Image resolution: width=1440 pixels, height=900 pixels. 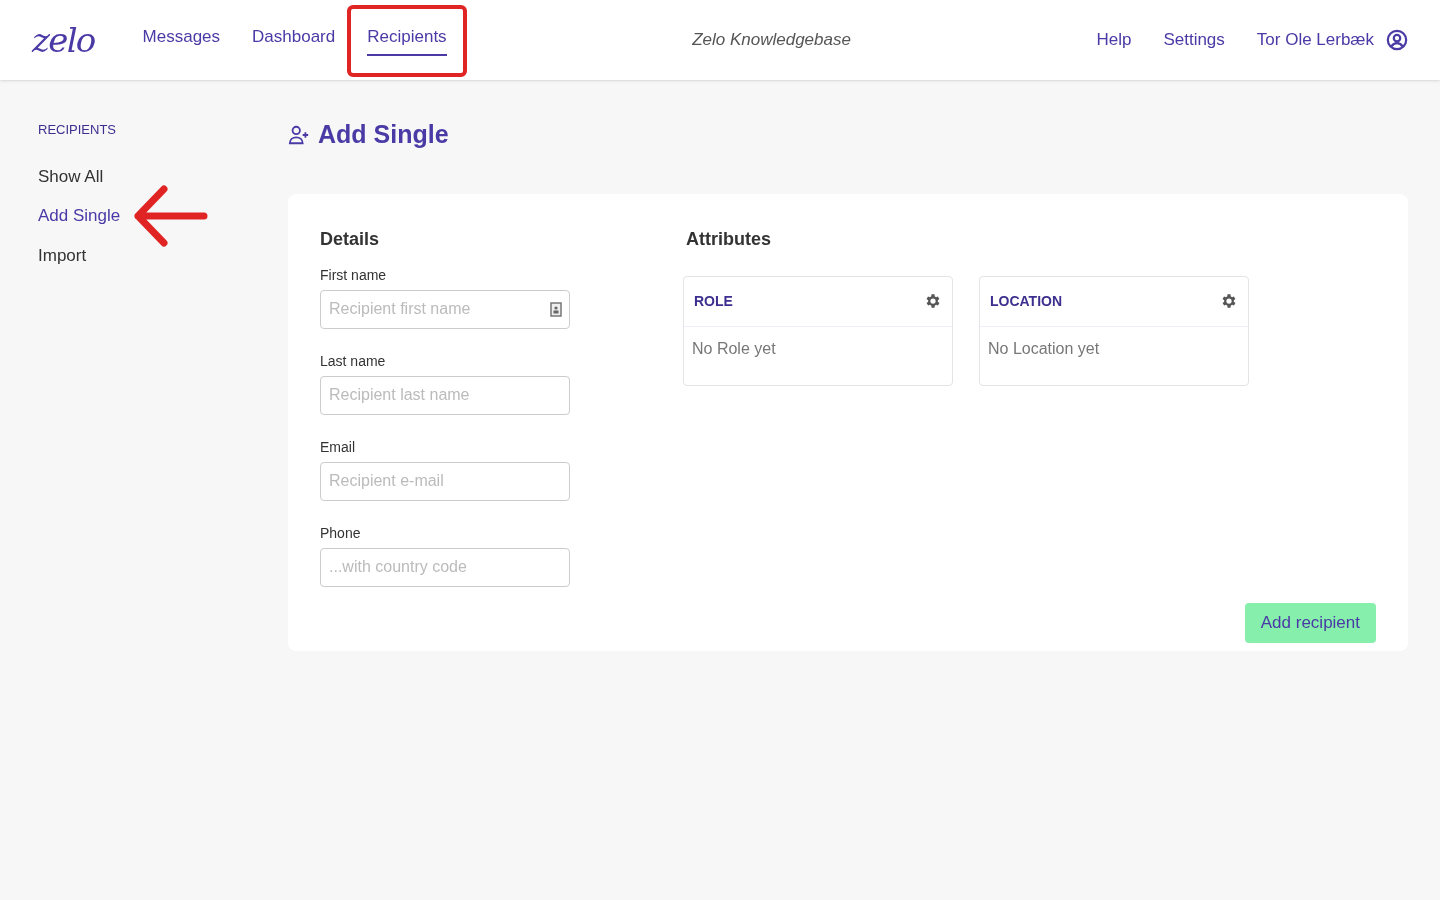 What do you see at coordinates (181, 40) in the screenshot?
I see `nav-tab: Messages` at bounding box center [181, 40].